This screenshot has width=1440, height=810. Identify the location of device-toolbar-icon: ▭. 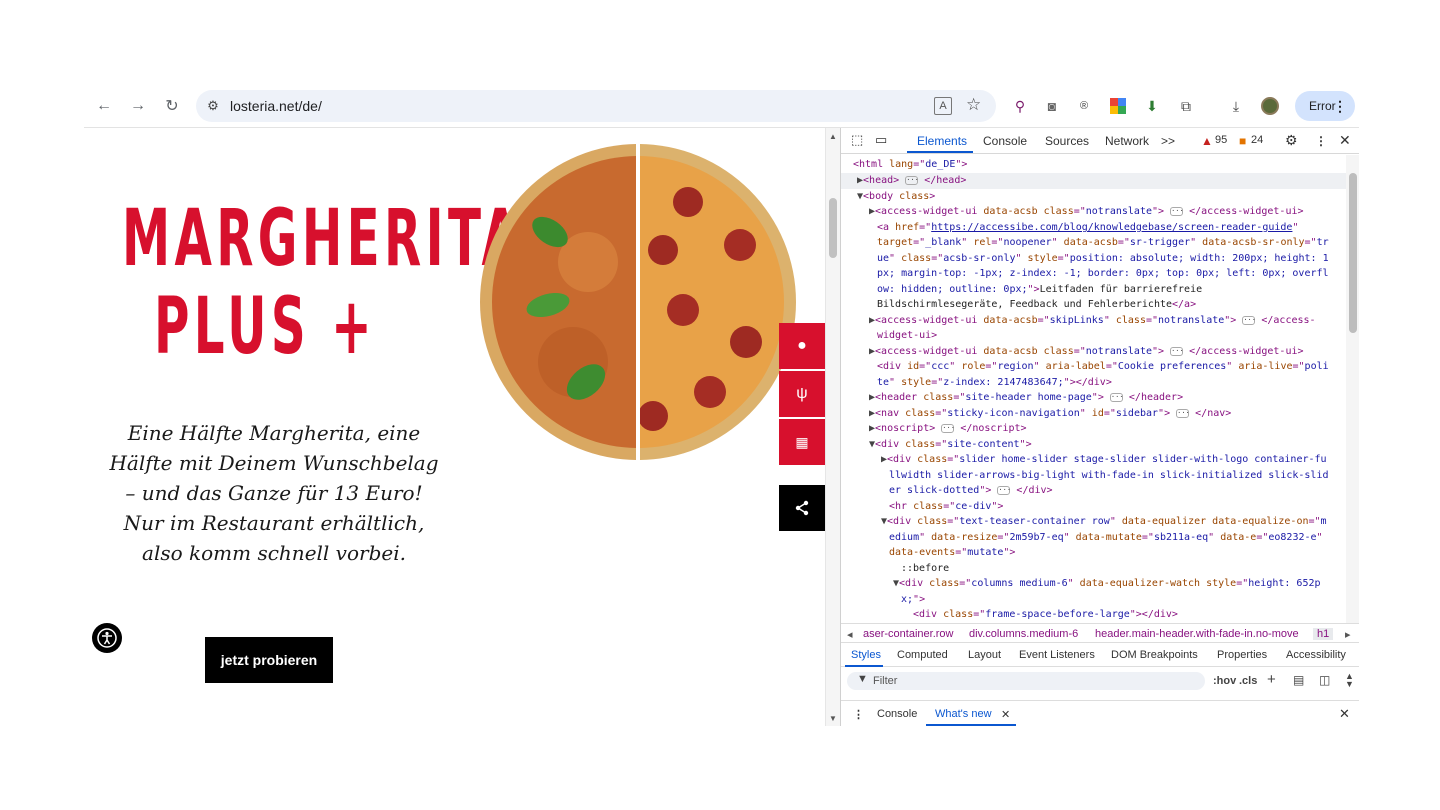
(881, 140).